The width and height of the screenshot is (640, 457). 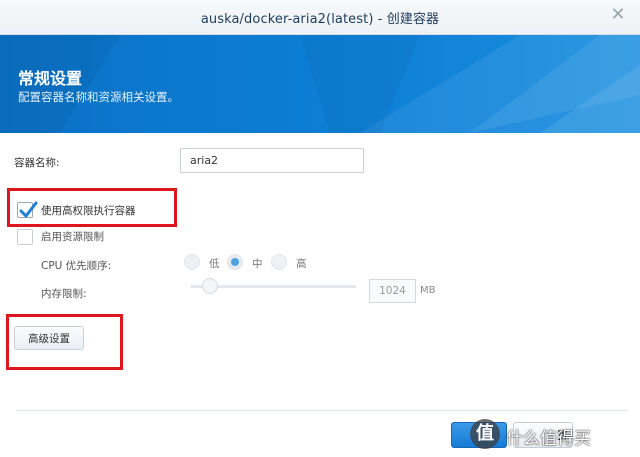 What do you see at coordinates (214, 264) in the screenshot?
I see `cpu-radio-low-label: 低` at bounding box center [214, 264].